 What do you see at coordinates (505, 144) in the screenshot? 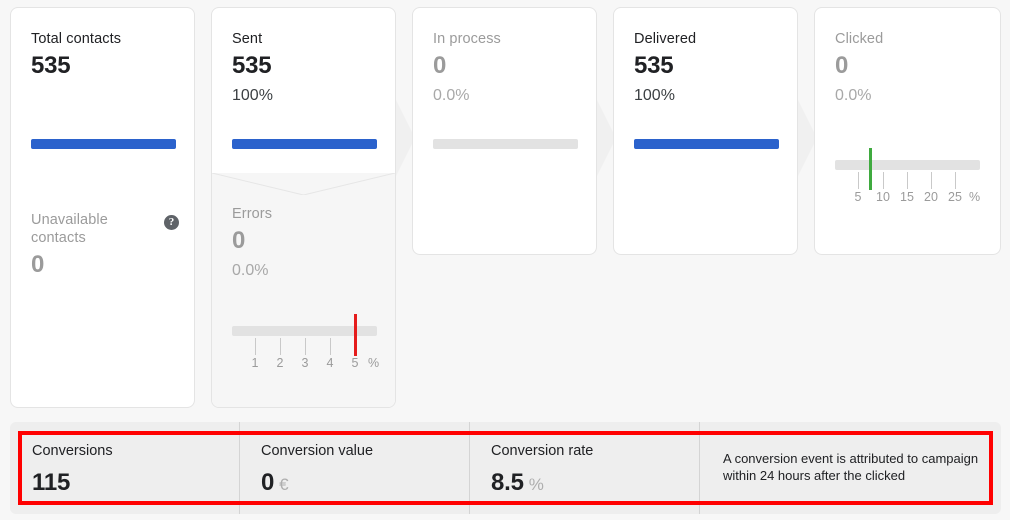
I see `progress-bar-grey` at bounding box center [505, 144].